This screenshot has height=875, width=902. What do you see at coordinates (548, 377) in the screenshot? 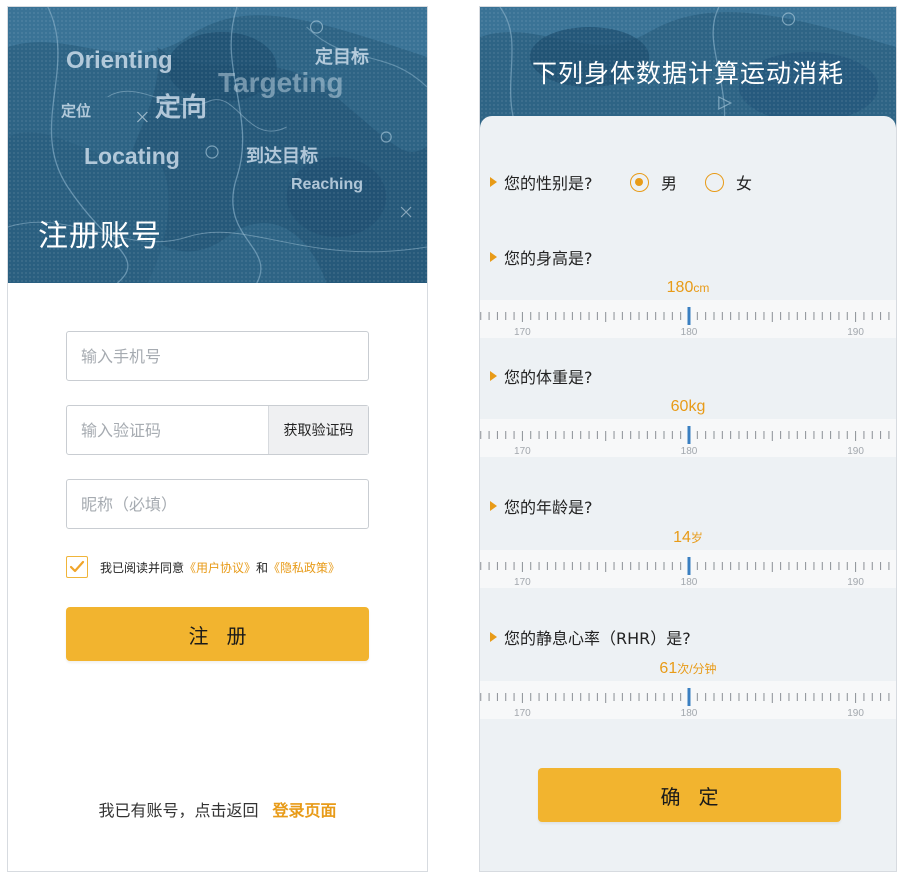
I see `weight-question-label: 您的体重是?` at bounding box center [548, 377].